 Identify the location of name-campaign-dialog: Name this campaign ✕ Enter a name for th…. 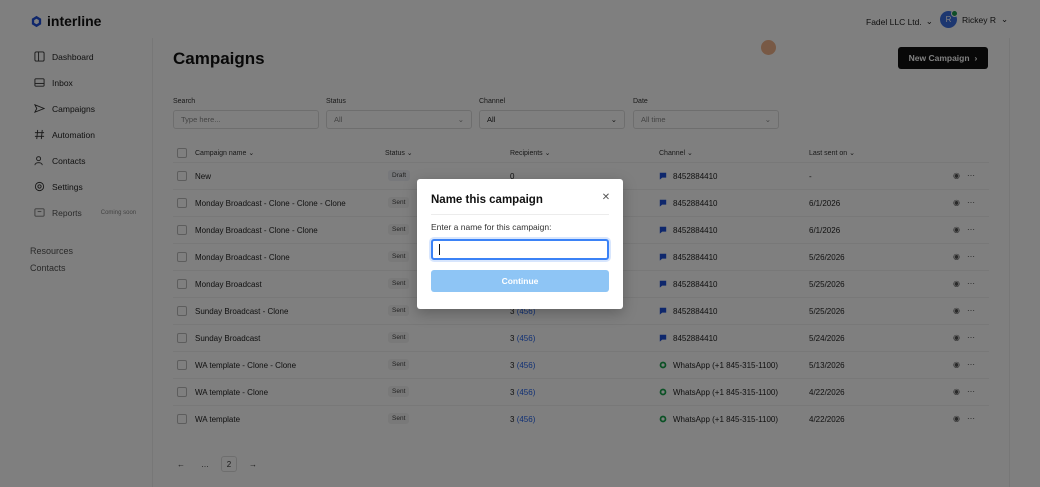
(520, 244).